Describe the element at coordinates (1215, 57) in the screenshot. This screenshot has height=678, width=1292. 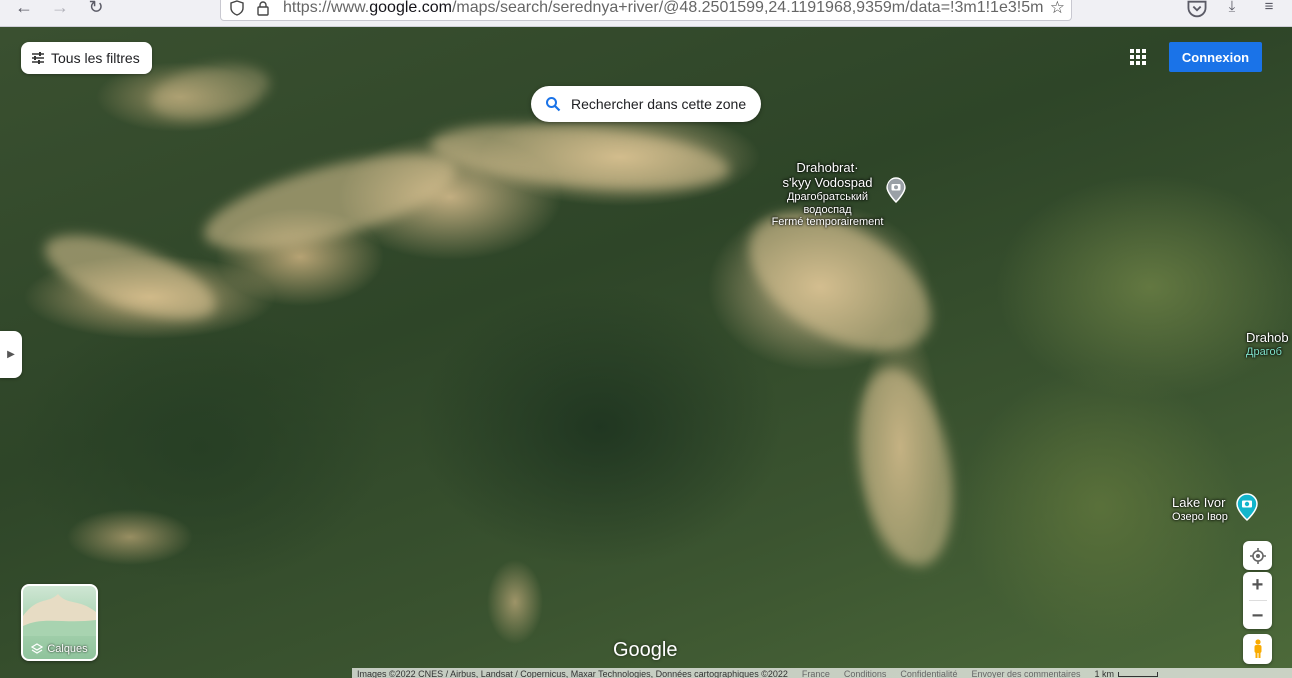
I see `sign-in-button: Connexion` at that location.